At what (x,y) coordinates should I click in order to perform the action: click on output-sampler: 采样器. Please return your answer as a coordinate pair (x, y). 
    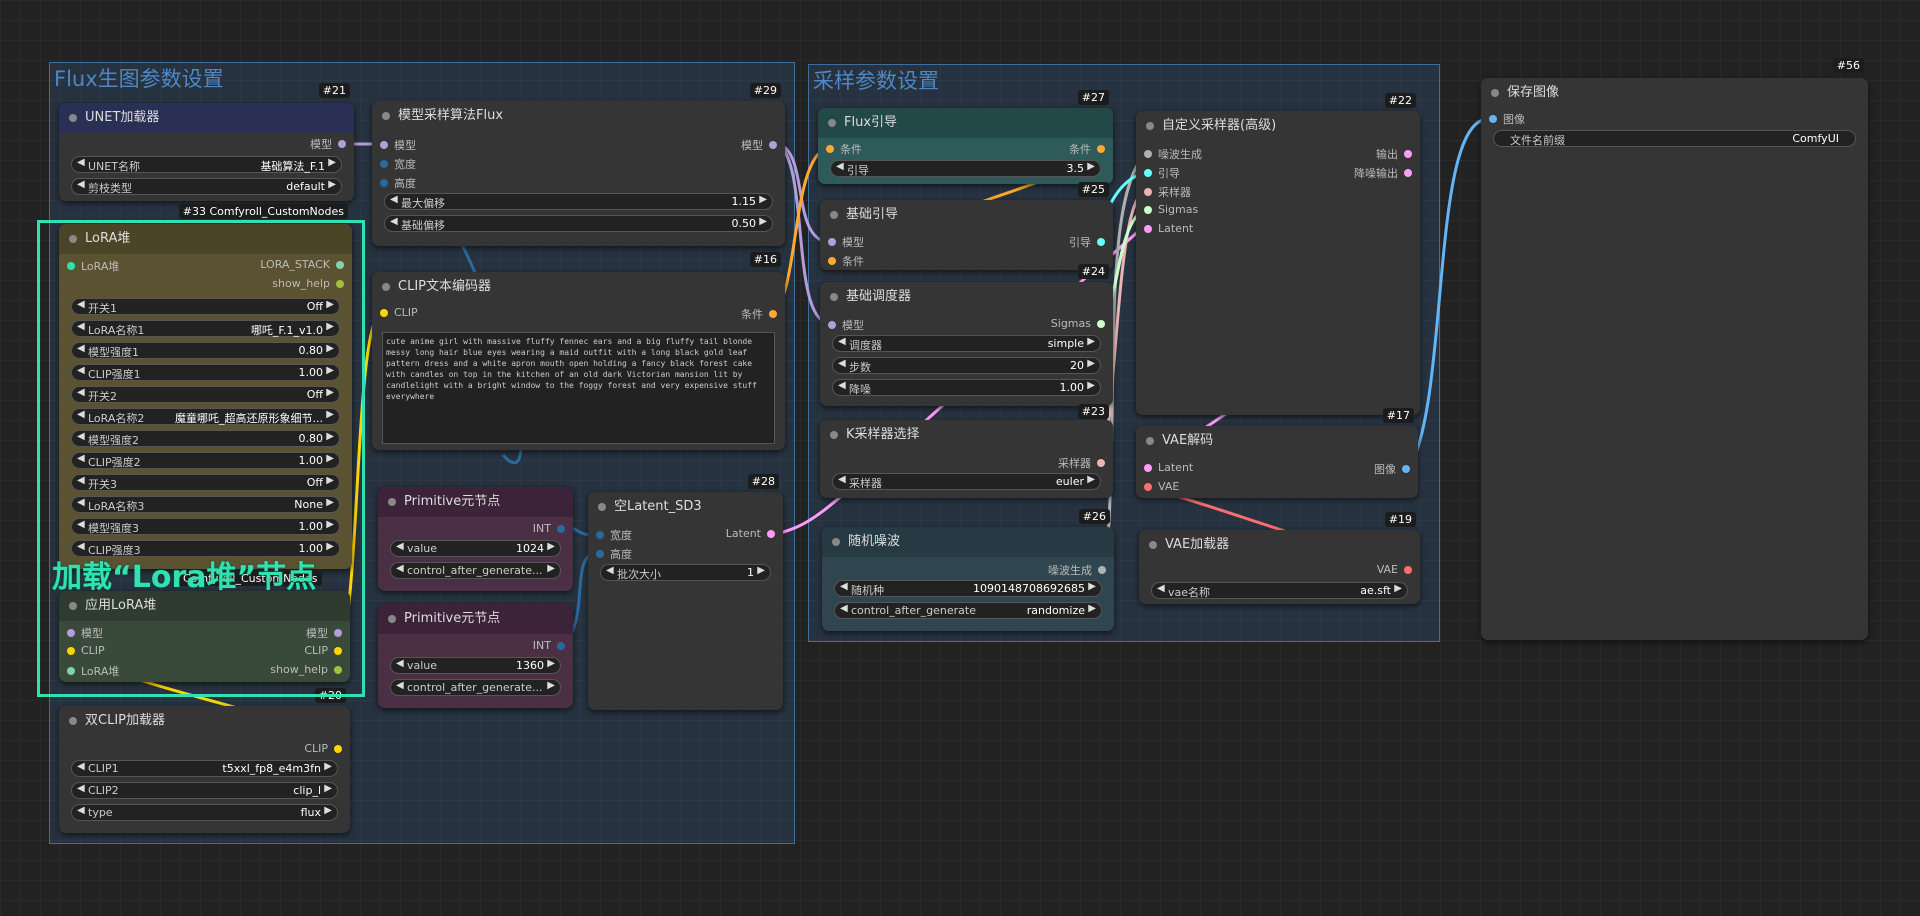
    Looking at the image, I should click on (1081, 463).